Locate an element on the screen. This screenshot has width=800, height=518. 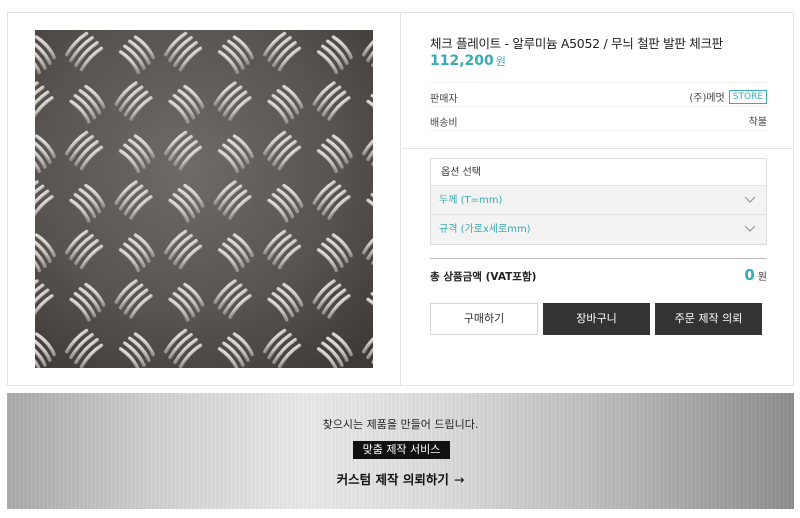
options-header: 옵션 선택 is located at coordinates (598, 172).